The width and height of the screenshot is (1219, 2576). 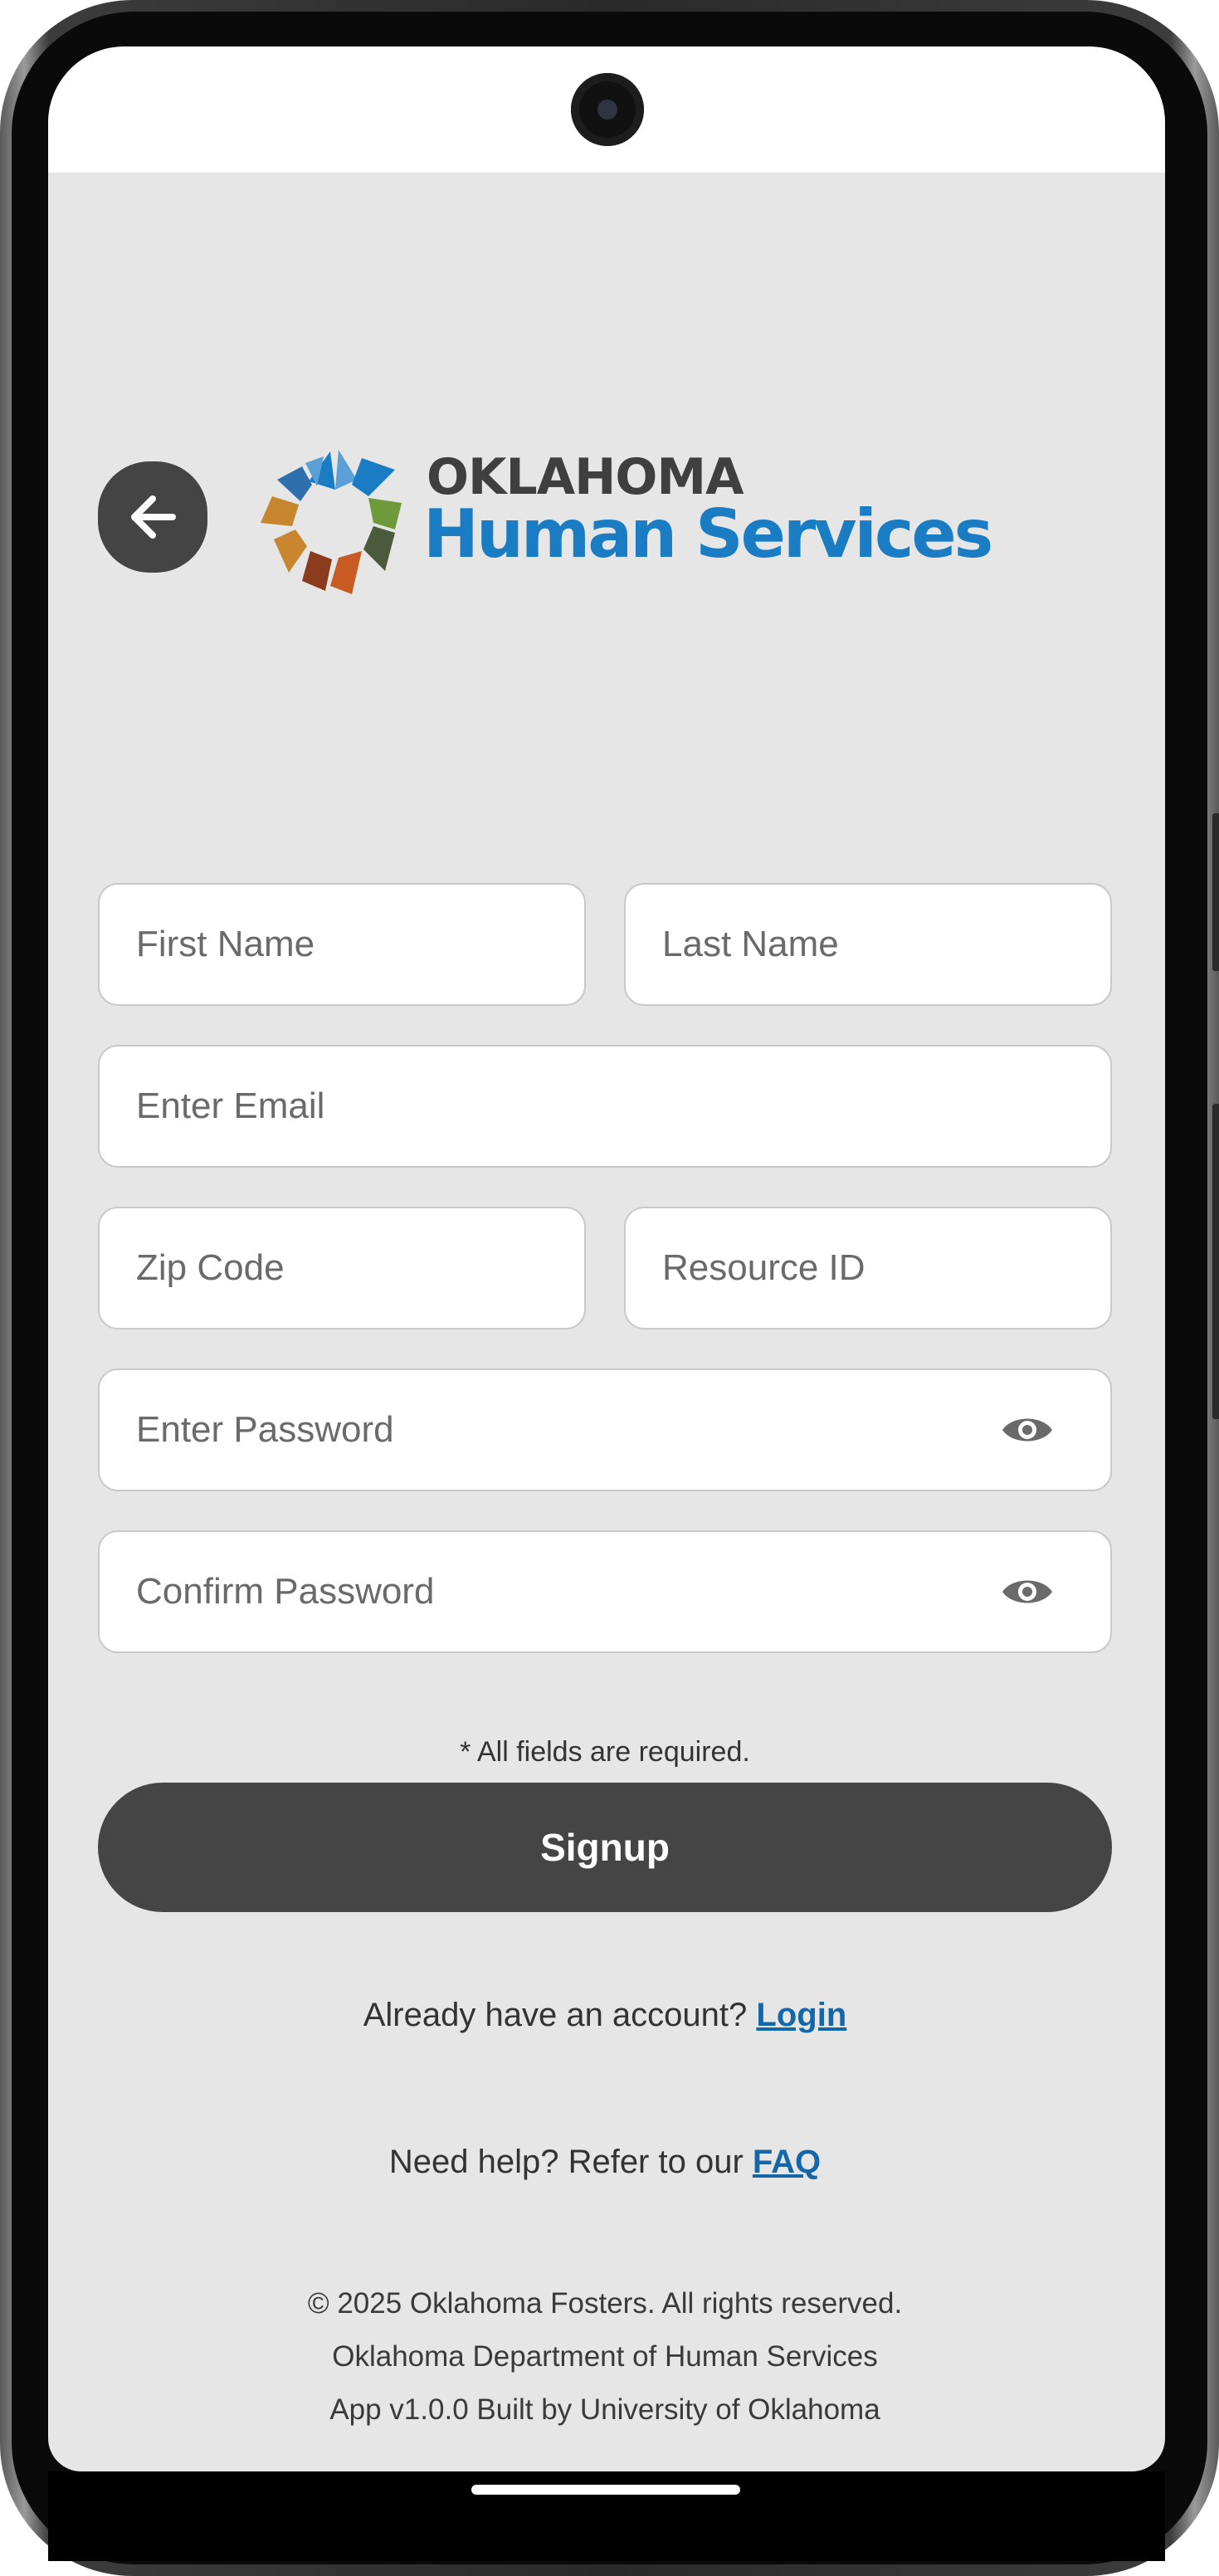 What do you see at coordinates (605, 1847) in the screenshot?
I see `signup-button: Signup` at bounding box center [605, 1847].